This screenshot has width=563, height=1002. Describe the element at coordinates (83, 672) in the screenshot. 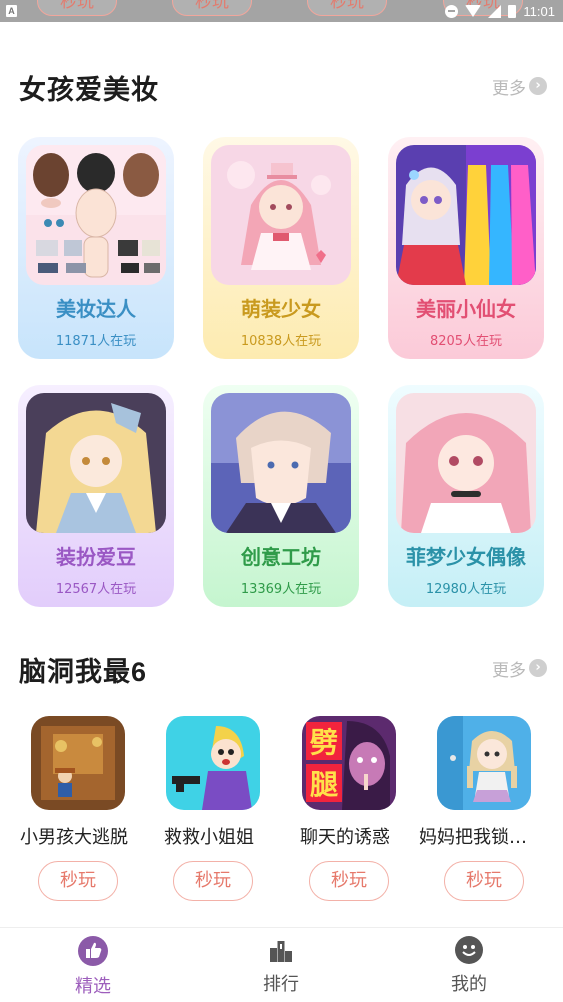

I see `section-title-brain: 脑洞我最6` at that location.